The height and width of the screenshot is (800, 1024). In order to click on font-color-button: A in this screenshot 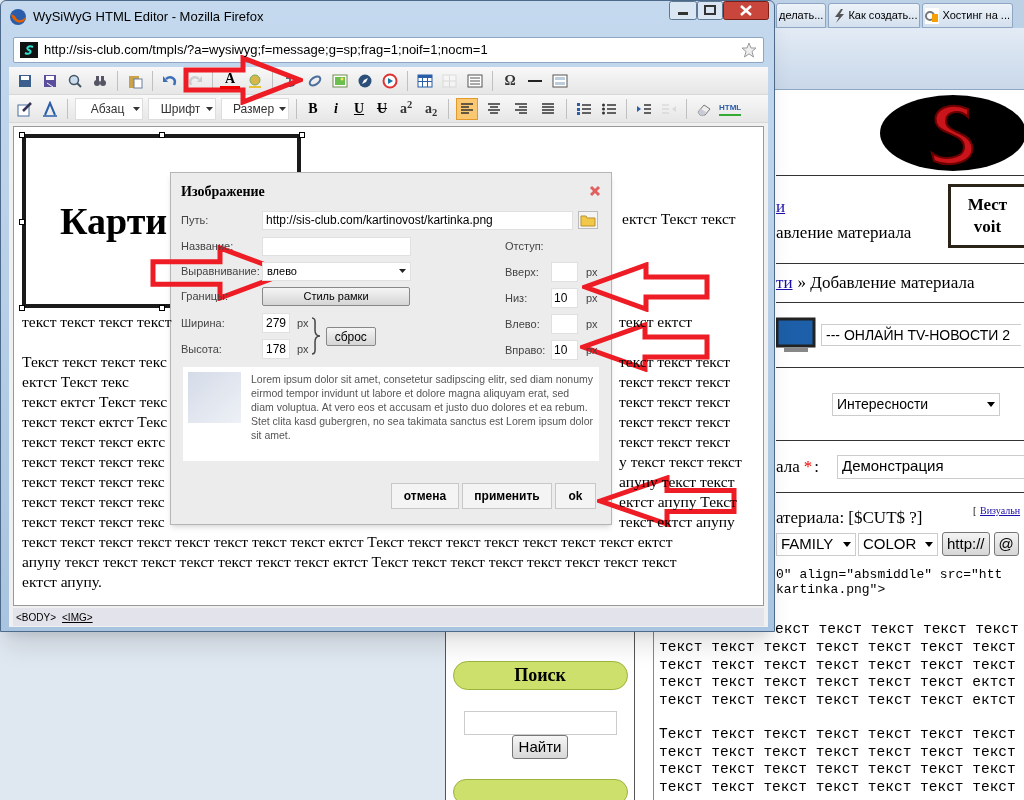, I will do `click(230, 80)`.